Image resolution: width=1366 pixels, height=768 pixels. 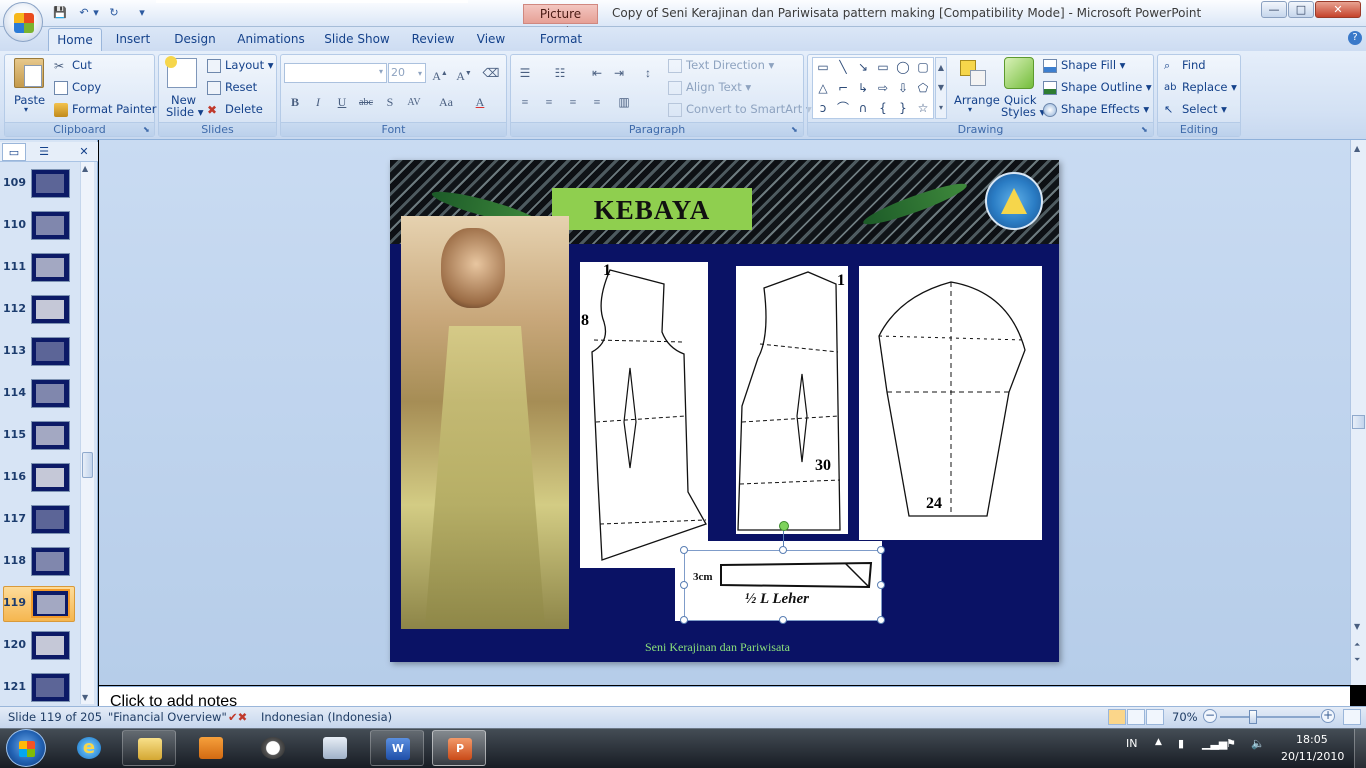 What do you see at coordinates (883, 108) in the screenshot?
I see `left-brace-shape-icon: {` at bounding box center [883, 108].